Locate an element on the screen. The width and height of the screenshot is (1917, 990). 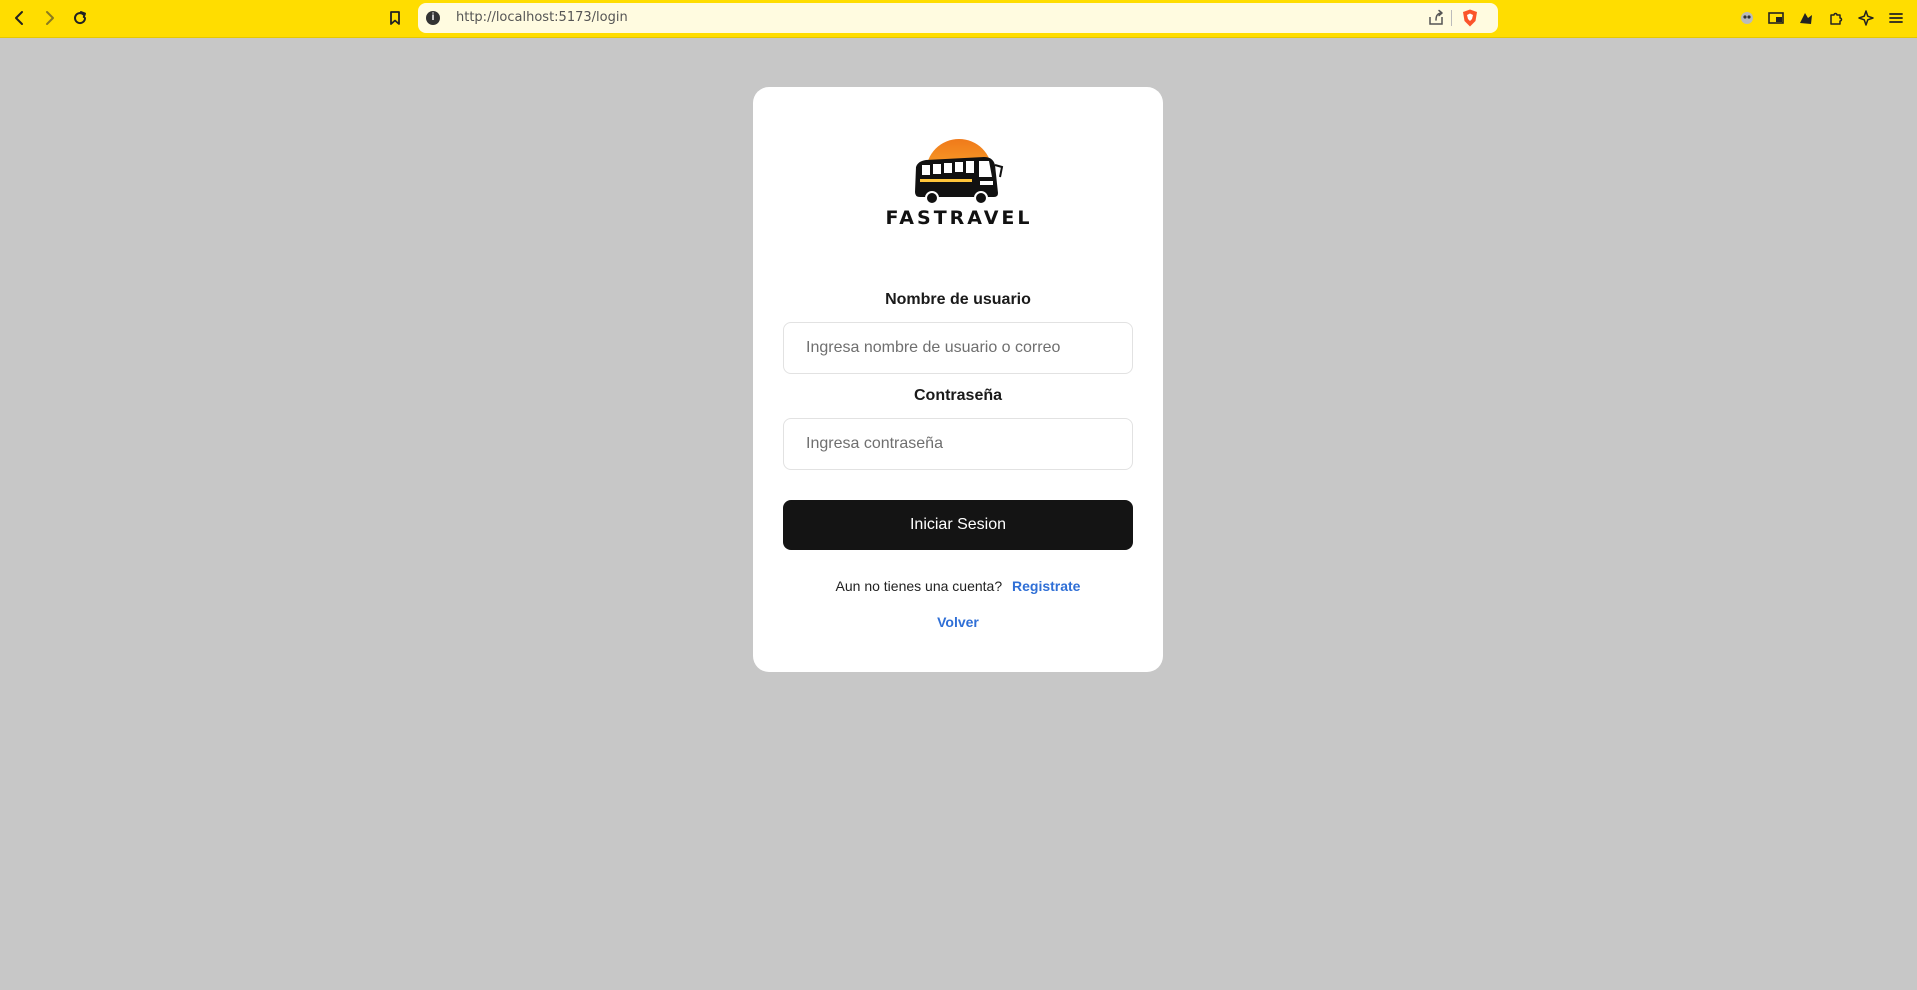
back-row: Volver is located at coordinates (958, 622).